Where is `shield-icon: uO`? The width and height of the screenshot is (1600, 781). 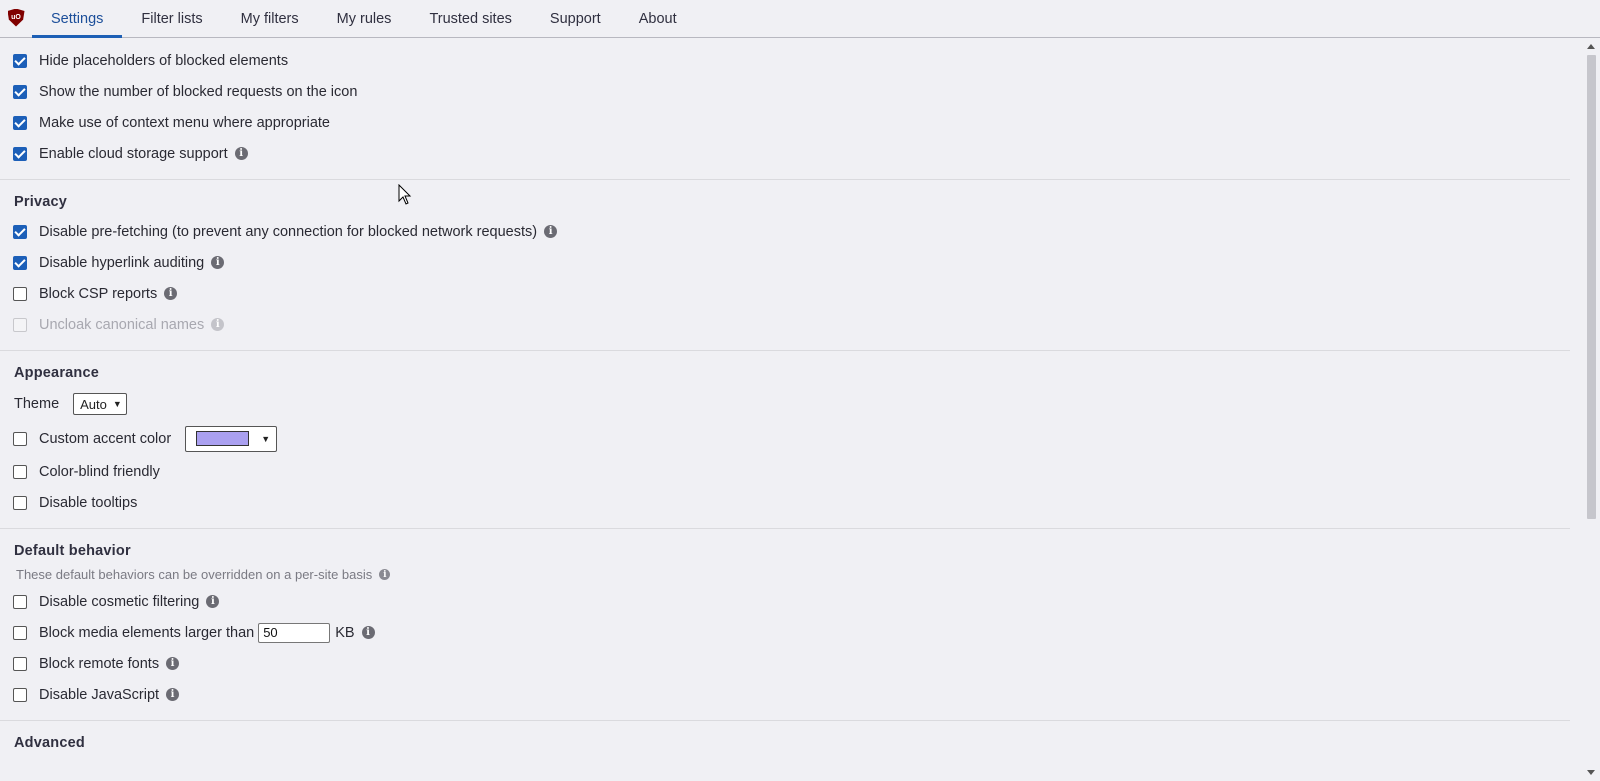
shield-icon: uO is located at coordinates (16, 17).